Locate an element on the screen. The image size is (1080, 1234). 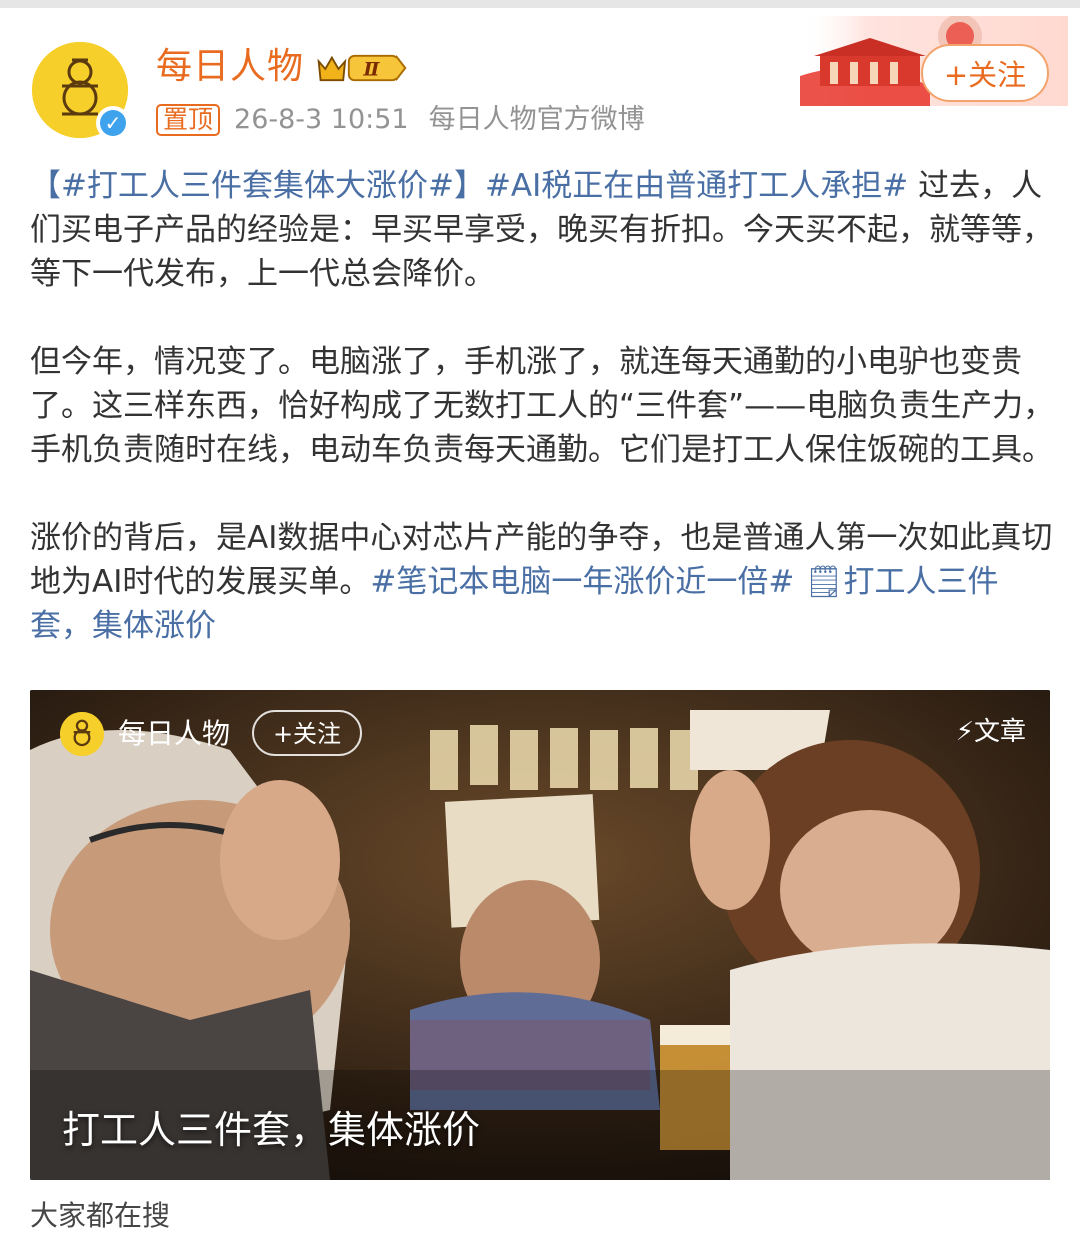
card-caption: 打工人三件套，集体涨价 is located at coordinates (271, 1130).